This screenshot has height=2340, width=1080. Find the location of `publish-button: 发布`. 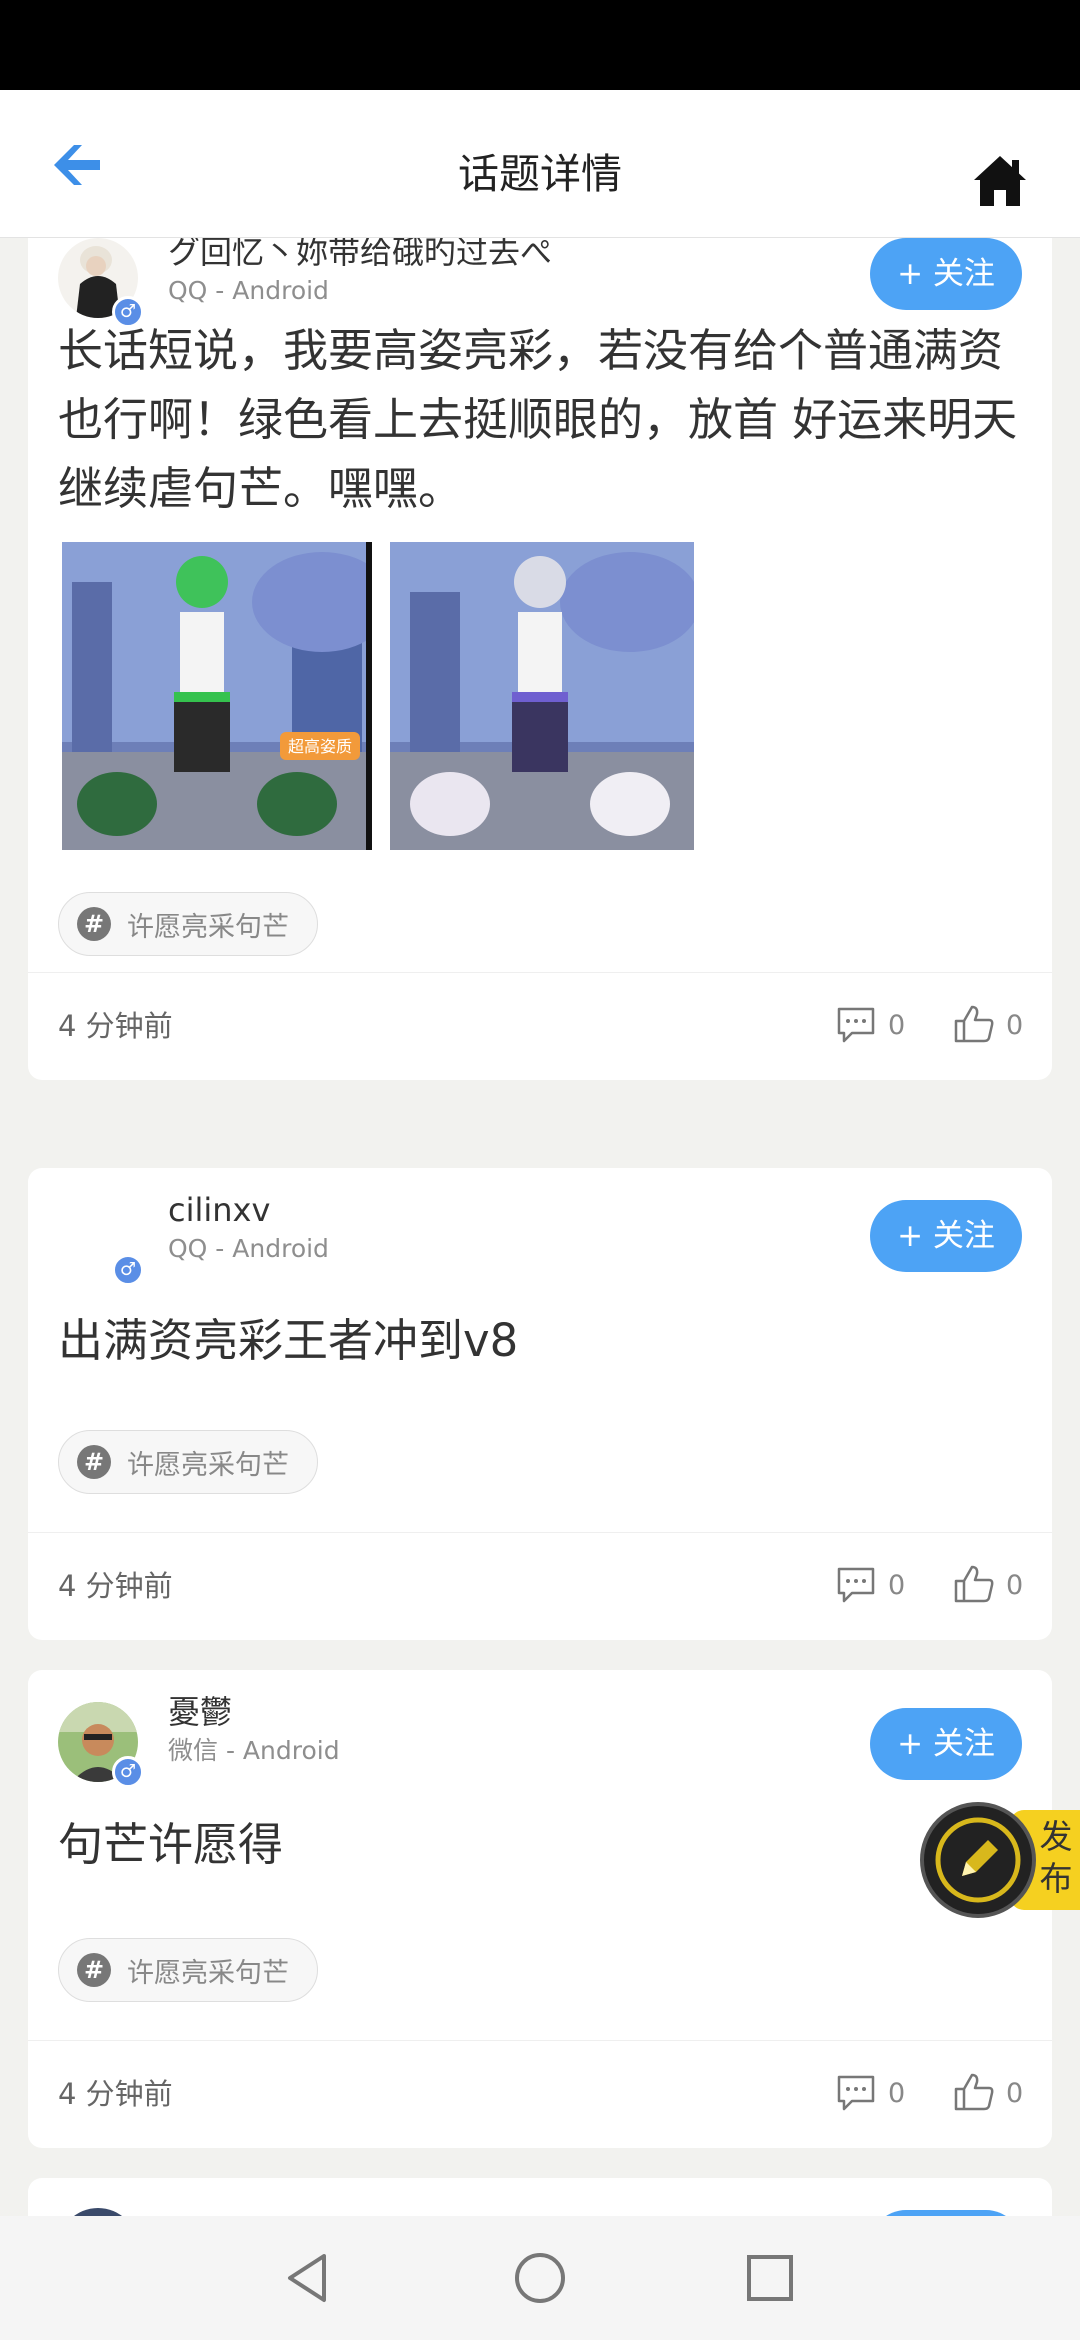

publish-button: 发布 is located at coordinates (1000, 1860).